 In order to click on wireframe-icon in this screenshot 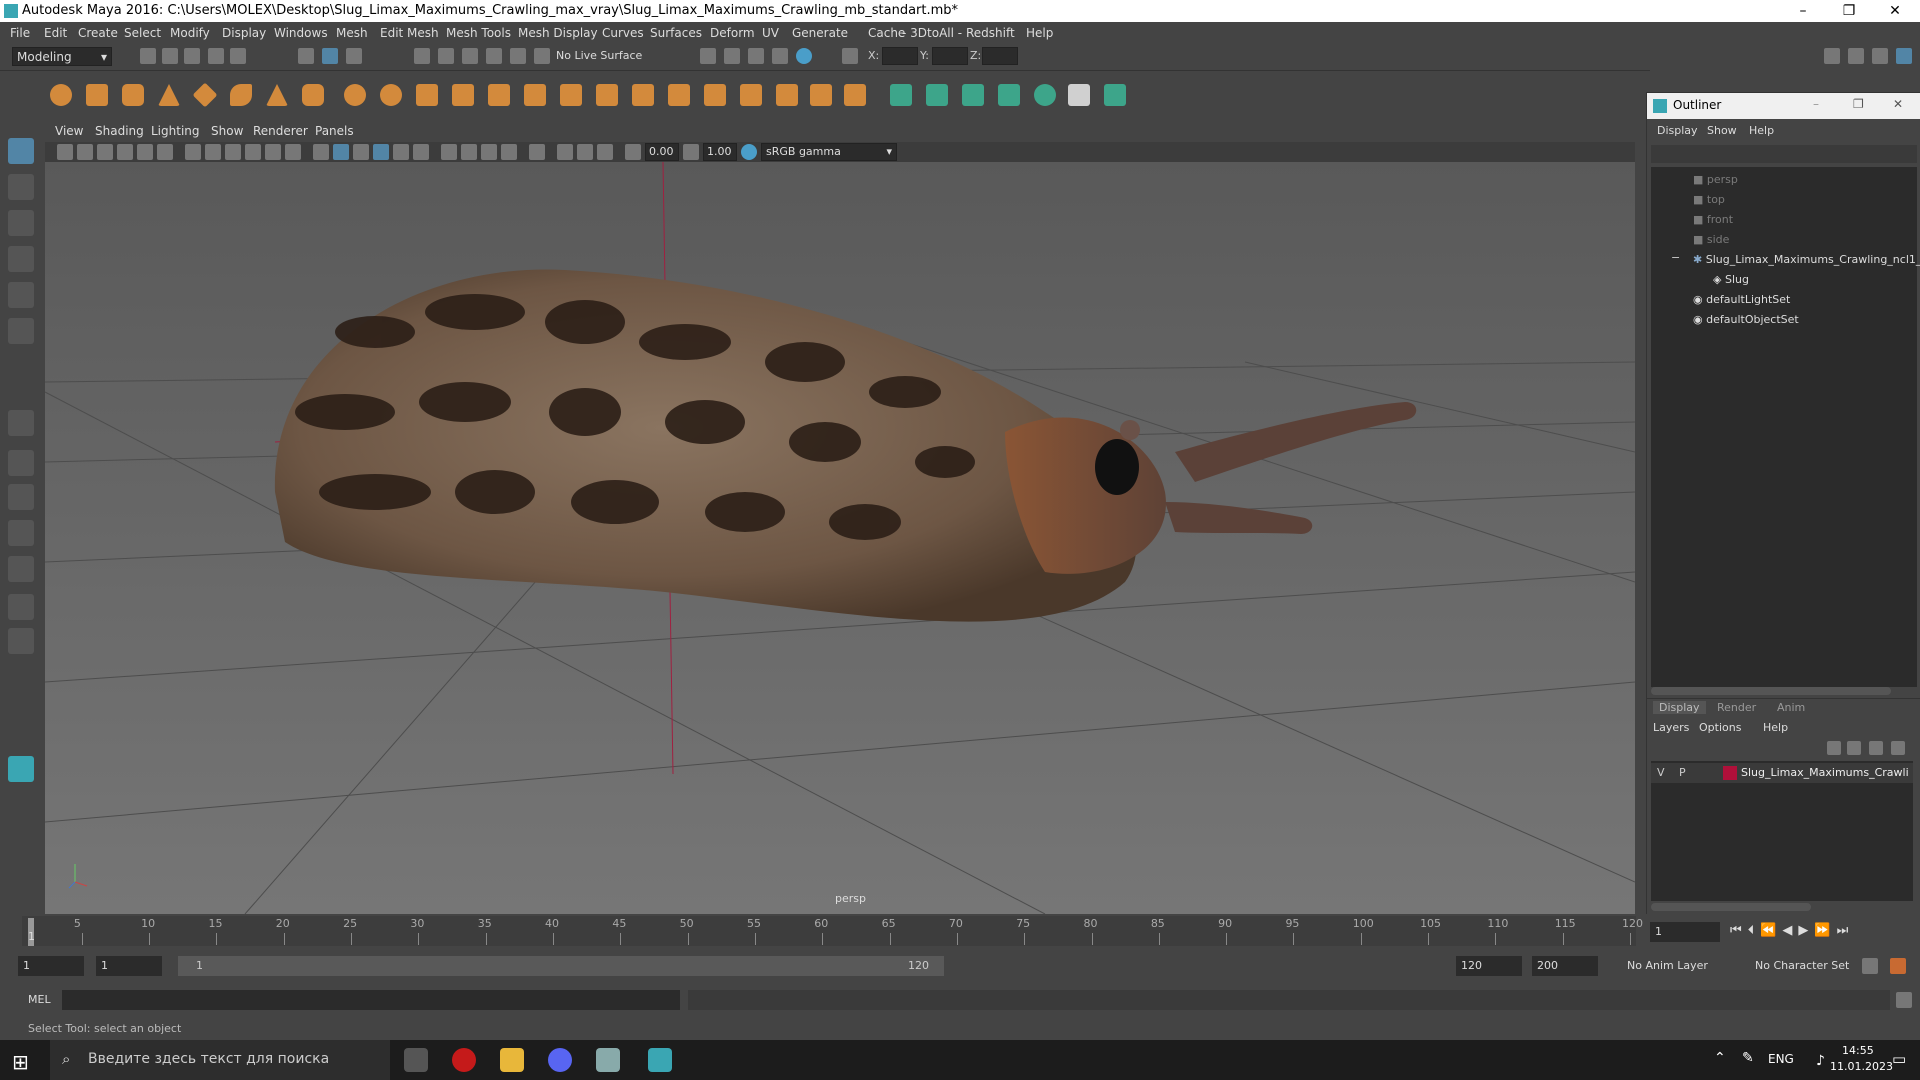, I will do `click(321, 152)`.